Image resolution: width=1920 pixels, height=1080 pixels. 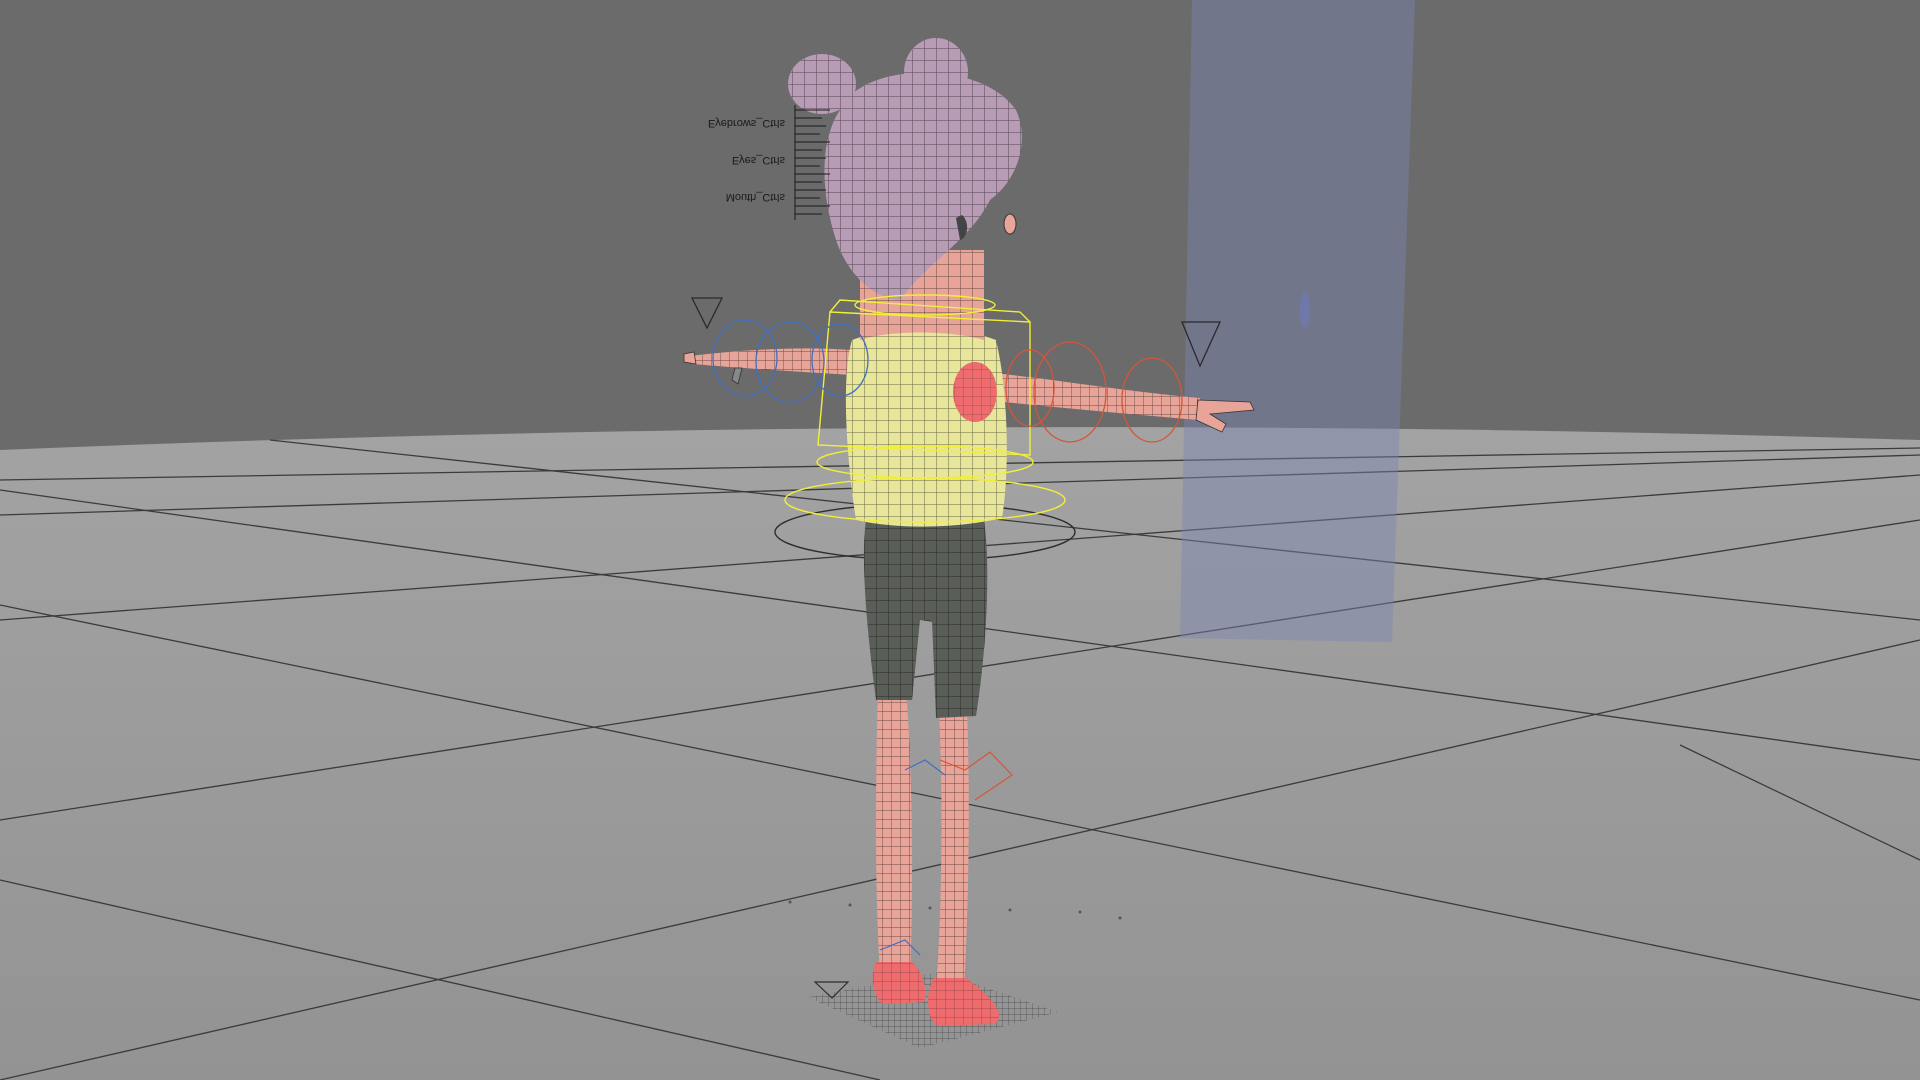 I want to click on left-leg, so click(x=894, y=834).